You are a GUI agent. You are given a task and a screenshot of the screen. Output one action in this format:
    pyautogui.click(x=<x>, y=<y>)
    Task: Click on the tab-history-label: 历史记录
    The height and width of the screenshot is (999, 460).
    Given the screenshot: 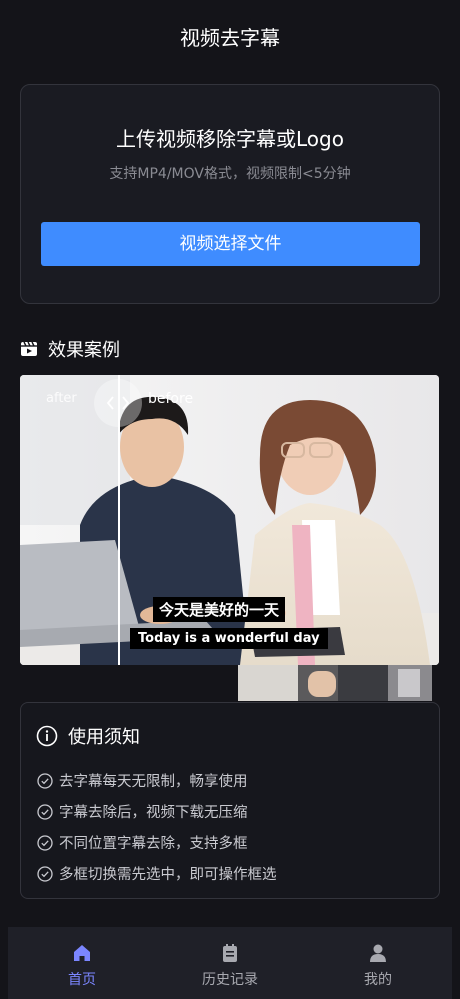 What is the action you would take?
    pyautogui.click(x=230, y=980)
    